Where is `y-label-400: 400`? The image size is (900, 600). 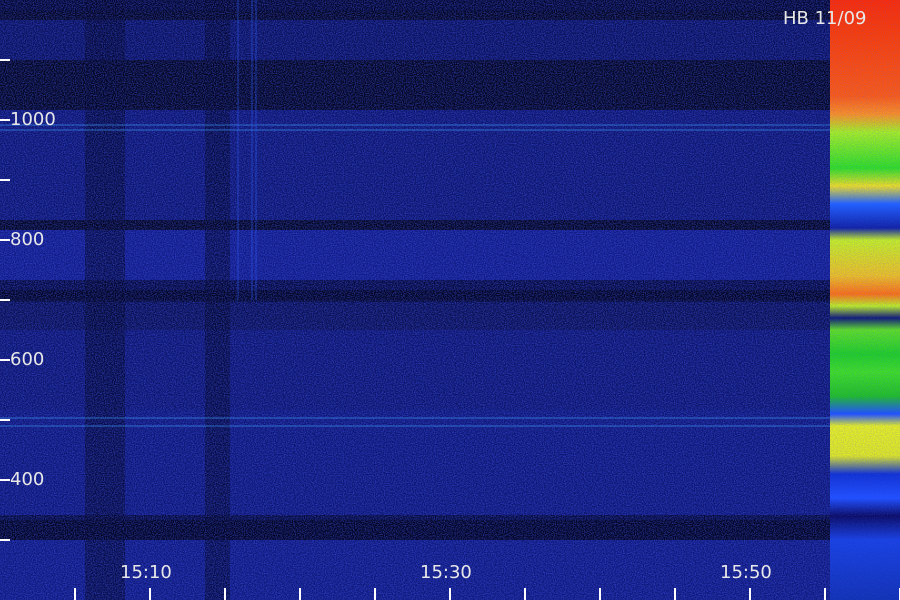 y-label-400: 400 is located at coordinates (27, 479).